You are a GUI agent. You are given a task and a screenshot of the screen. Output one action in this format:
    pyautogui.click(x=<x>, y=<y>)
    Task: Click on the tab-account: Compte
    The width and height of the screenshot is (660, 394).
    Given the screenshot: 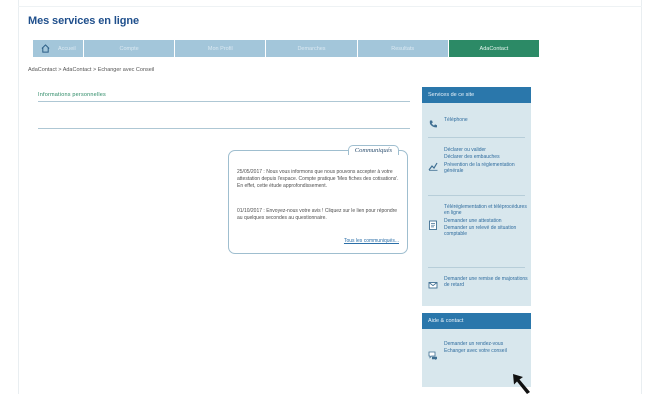 What is the action you would take?
    pyautogui.click(x=129, y=48)
    